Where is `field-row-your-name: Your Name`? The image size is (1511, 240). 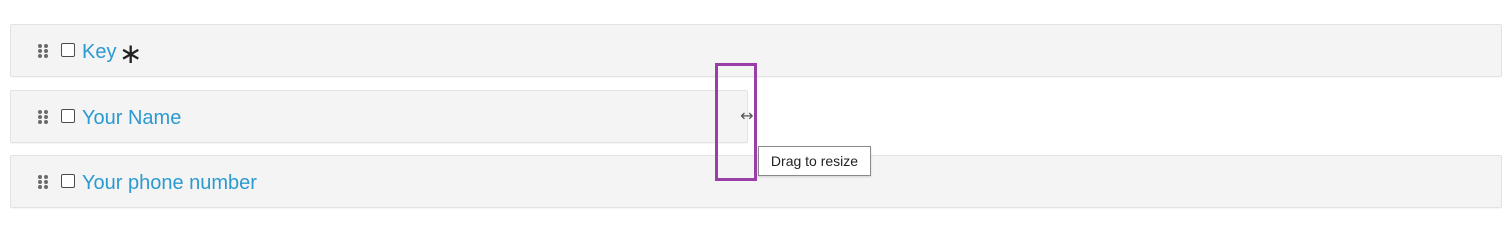
field-row-your-name: Your Name is located at coordinates (379, 116).